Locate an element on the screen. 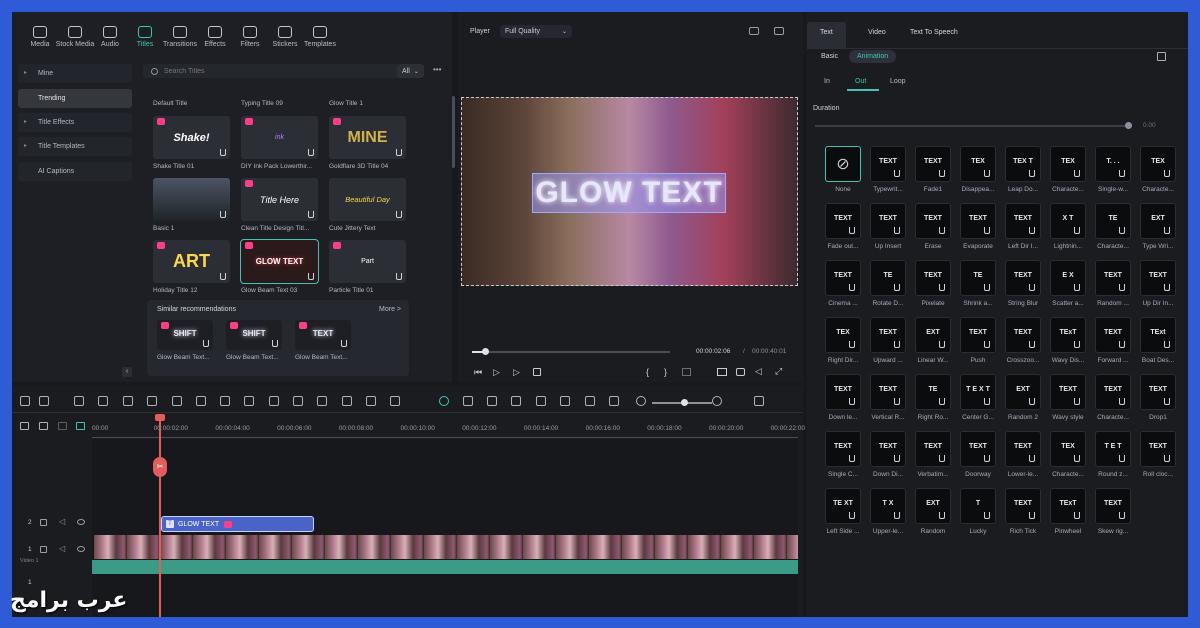 The height and width of the screenshot is (628, 1200). animation-preset: TExT is located at coordinates (1068, 335).